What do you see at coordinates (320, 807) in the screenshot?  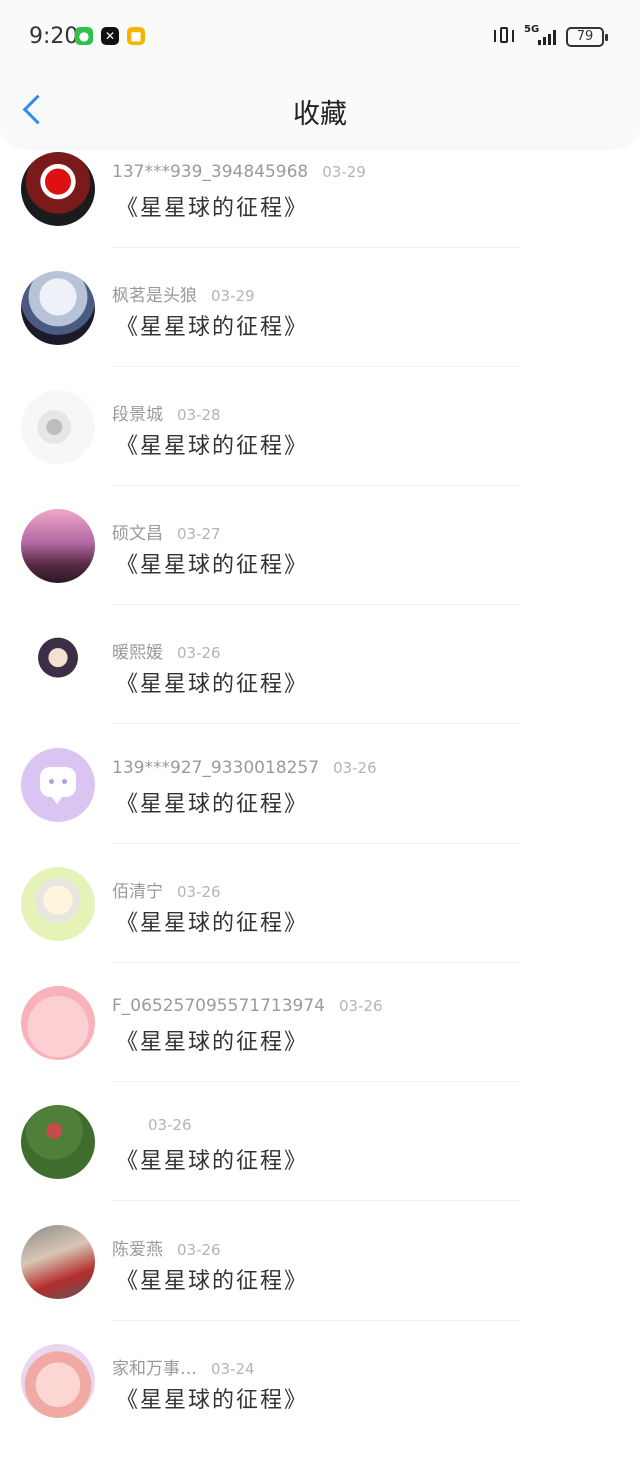 I see `favorite-item: 139***927_9330018257 03-26 《星星球的征程》` at bounding box center [320, 807].